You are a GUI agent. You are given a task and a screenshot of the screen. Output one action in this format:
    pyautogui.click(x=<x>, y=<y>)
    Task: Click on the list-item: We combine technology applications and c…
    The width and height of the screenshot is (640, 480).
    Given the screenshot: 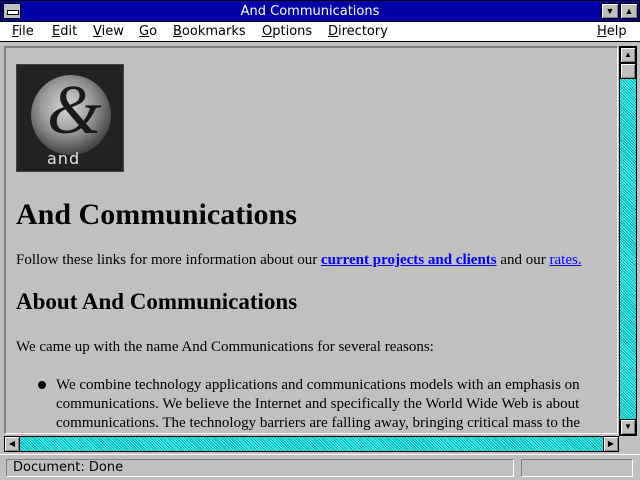 What is the action you would take?
    pyautogui.click(x=311, y=404)
    